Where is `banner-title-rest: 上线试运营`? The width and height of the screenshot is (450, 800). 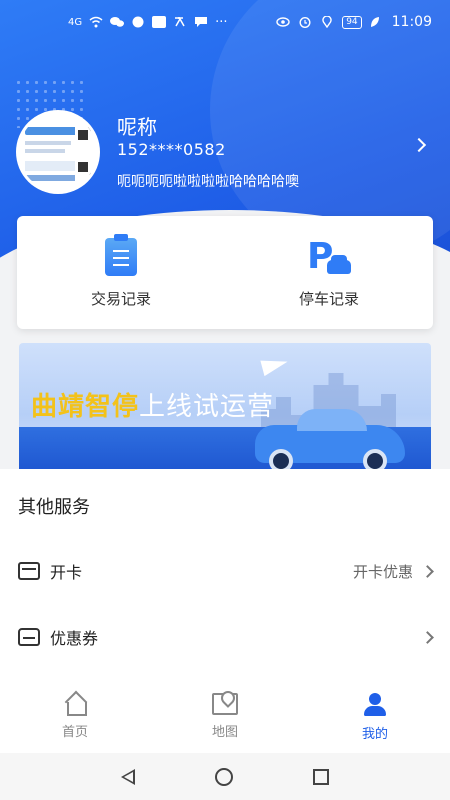 banner-title-rest: 上线试运营 is located at coordinates (207, 407).